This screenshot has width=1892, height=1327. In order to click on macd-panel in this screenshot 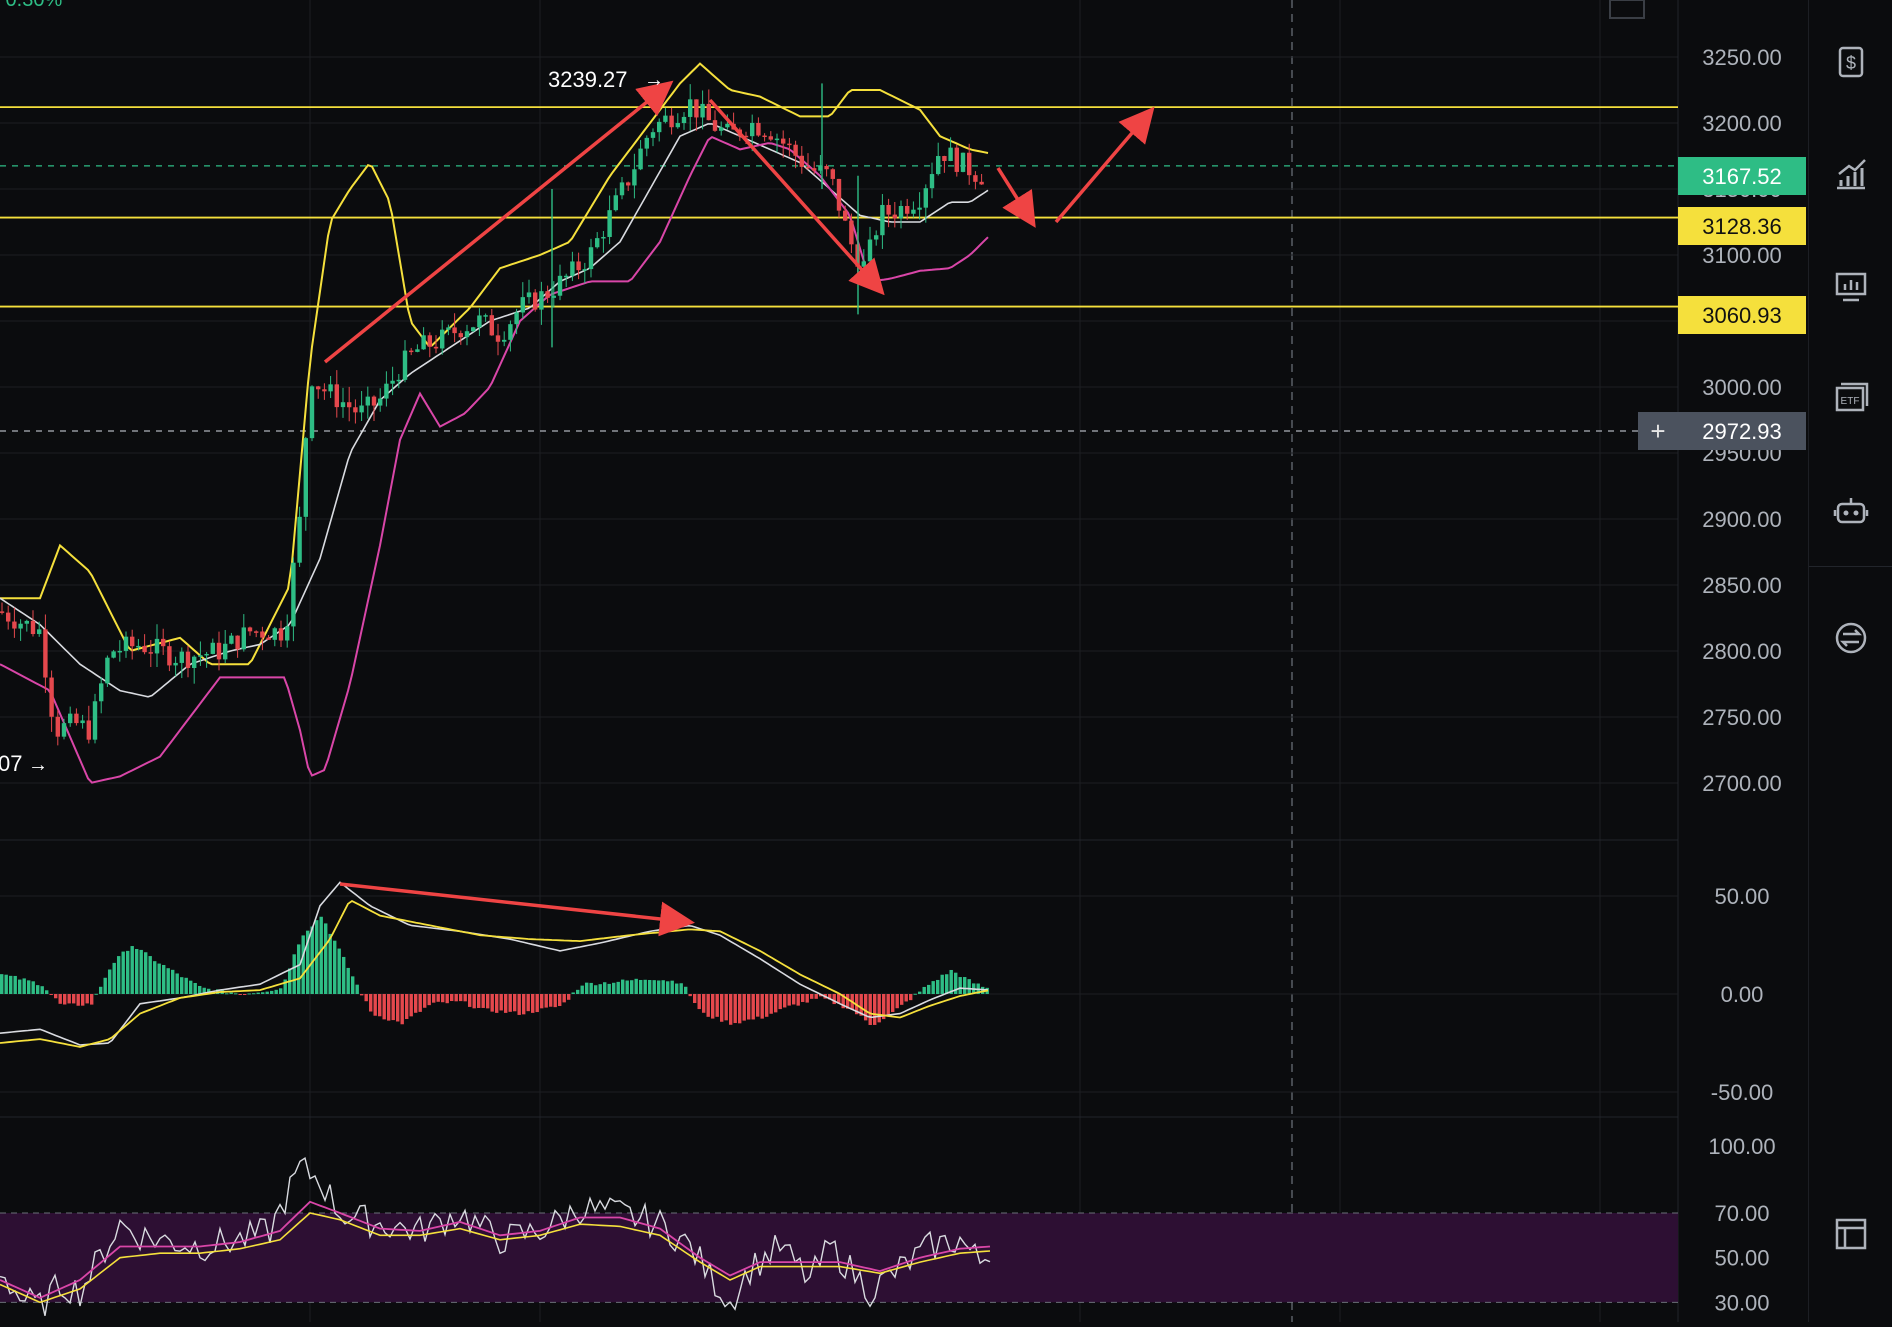, I will do `click(494, 964)`.